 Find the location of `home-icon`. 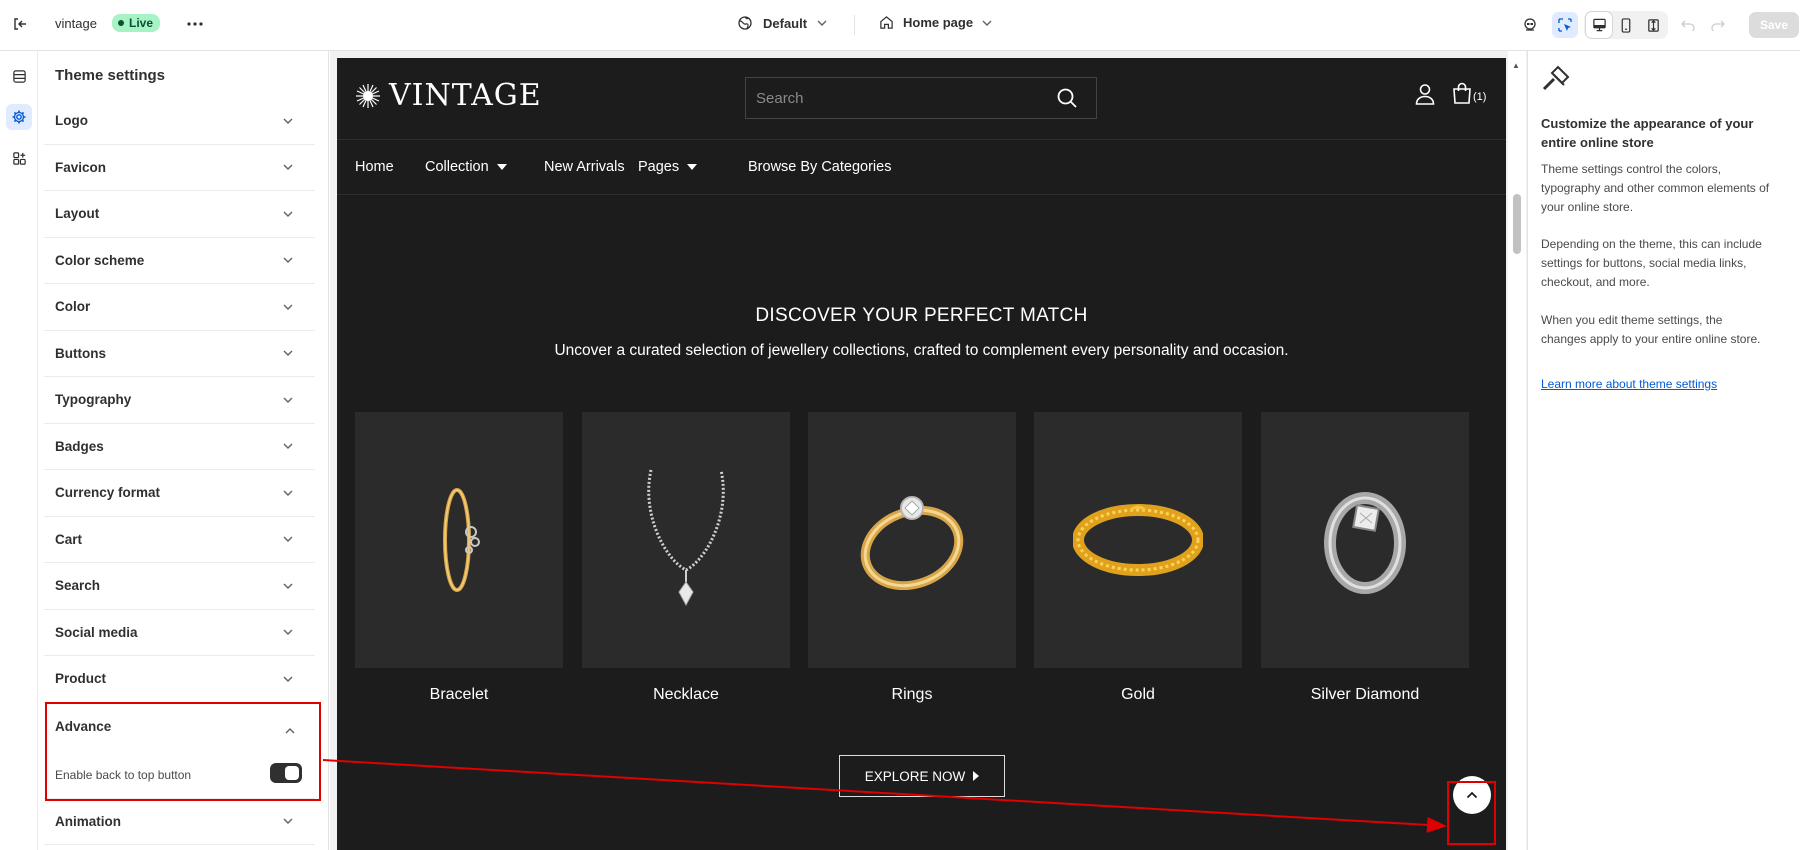

home-icon is located at coordinates (886, 22).